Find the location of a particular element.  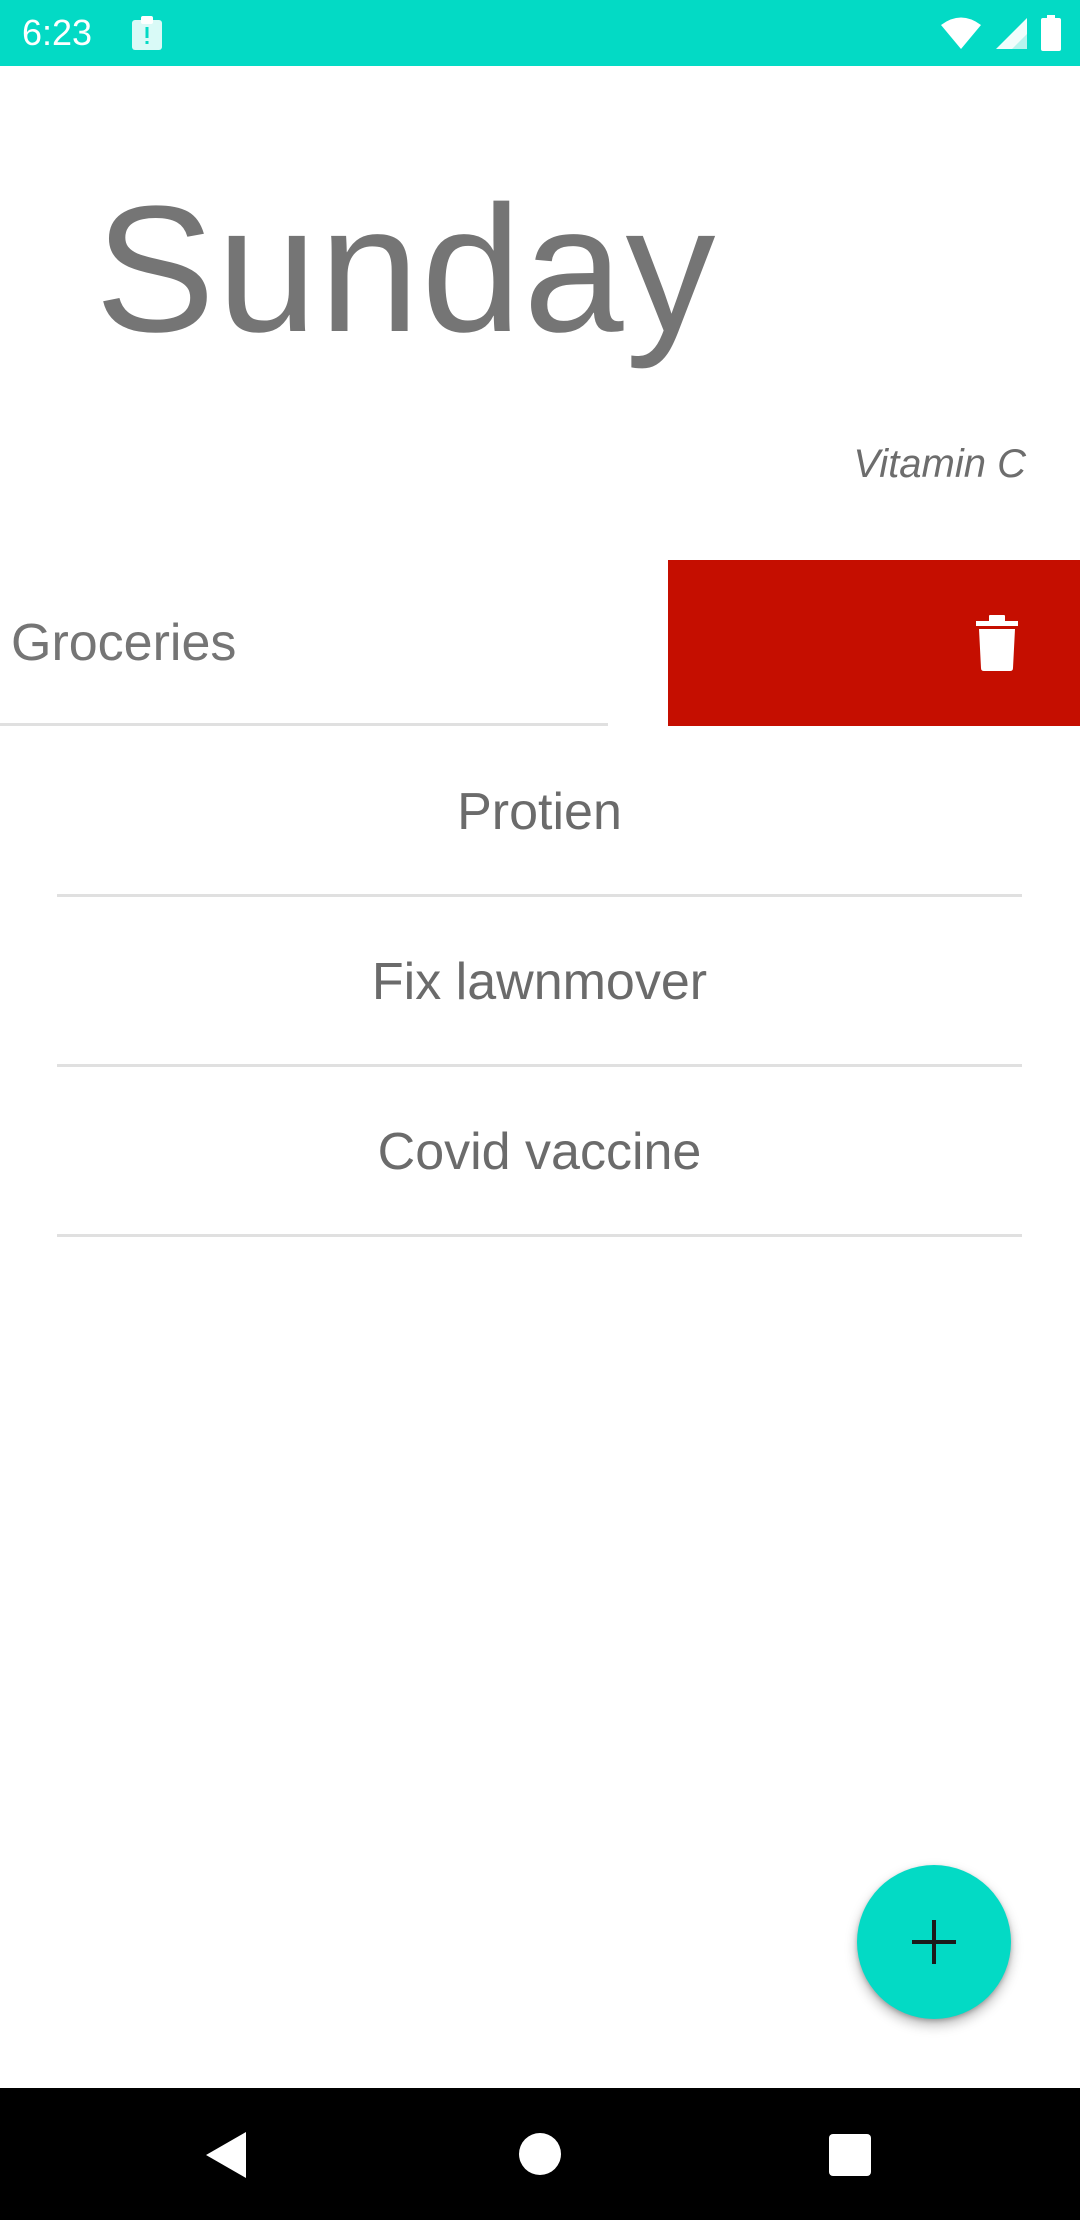

list-item-label: Groceries is located at coordinates (124, 643).